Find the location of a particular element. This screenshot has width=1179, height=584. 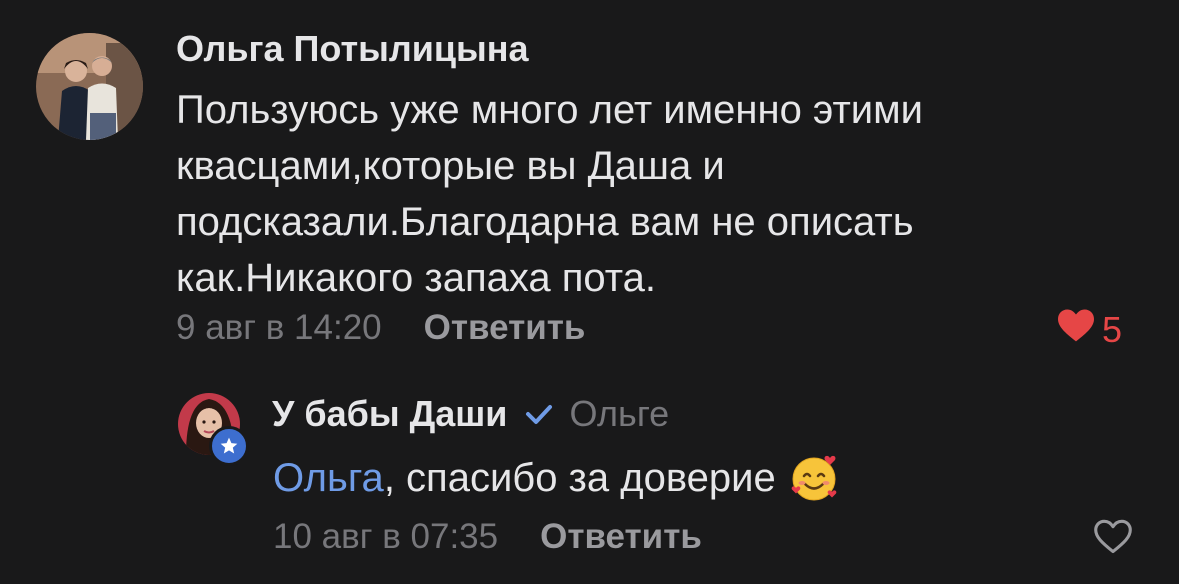

avatar-photo is located at coordinates (89, 86).